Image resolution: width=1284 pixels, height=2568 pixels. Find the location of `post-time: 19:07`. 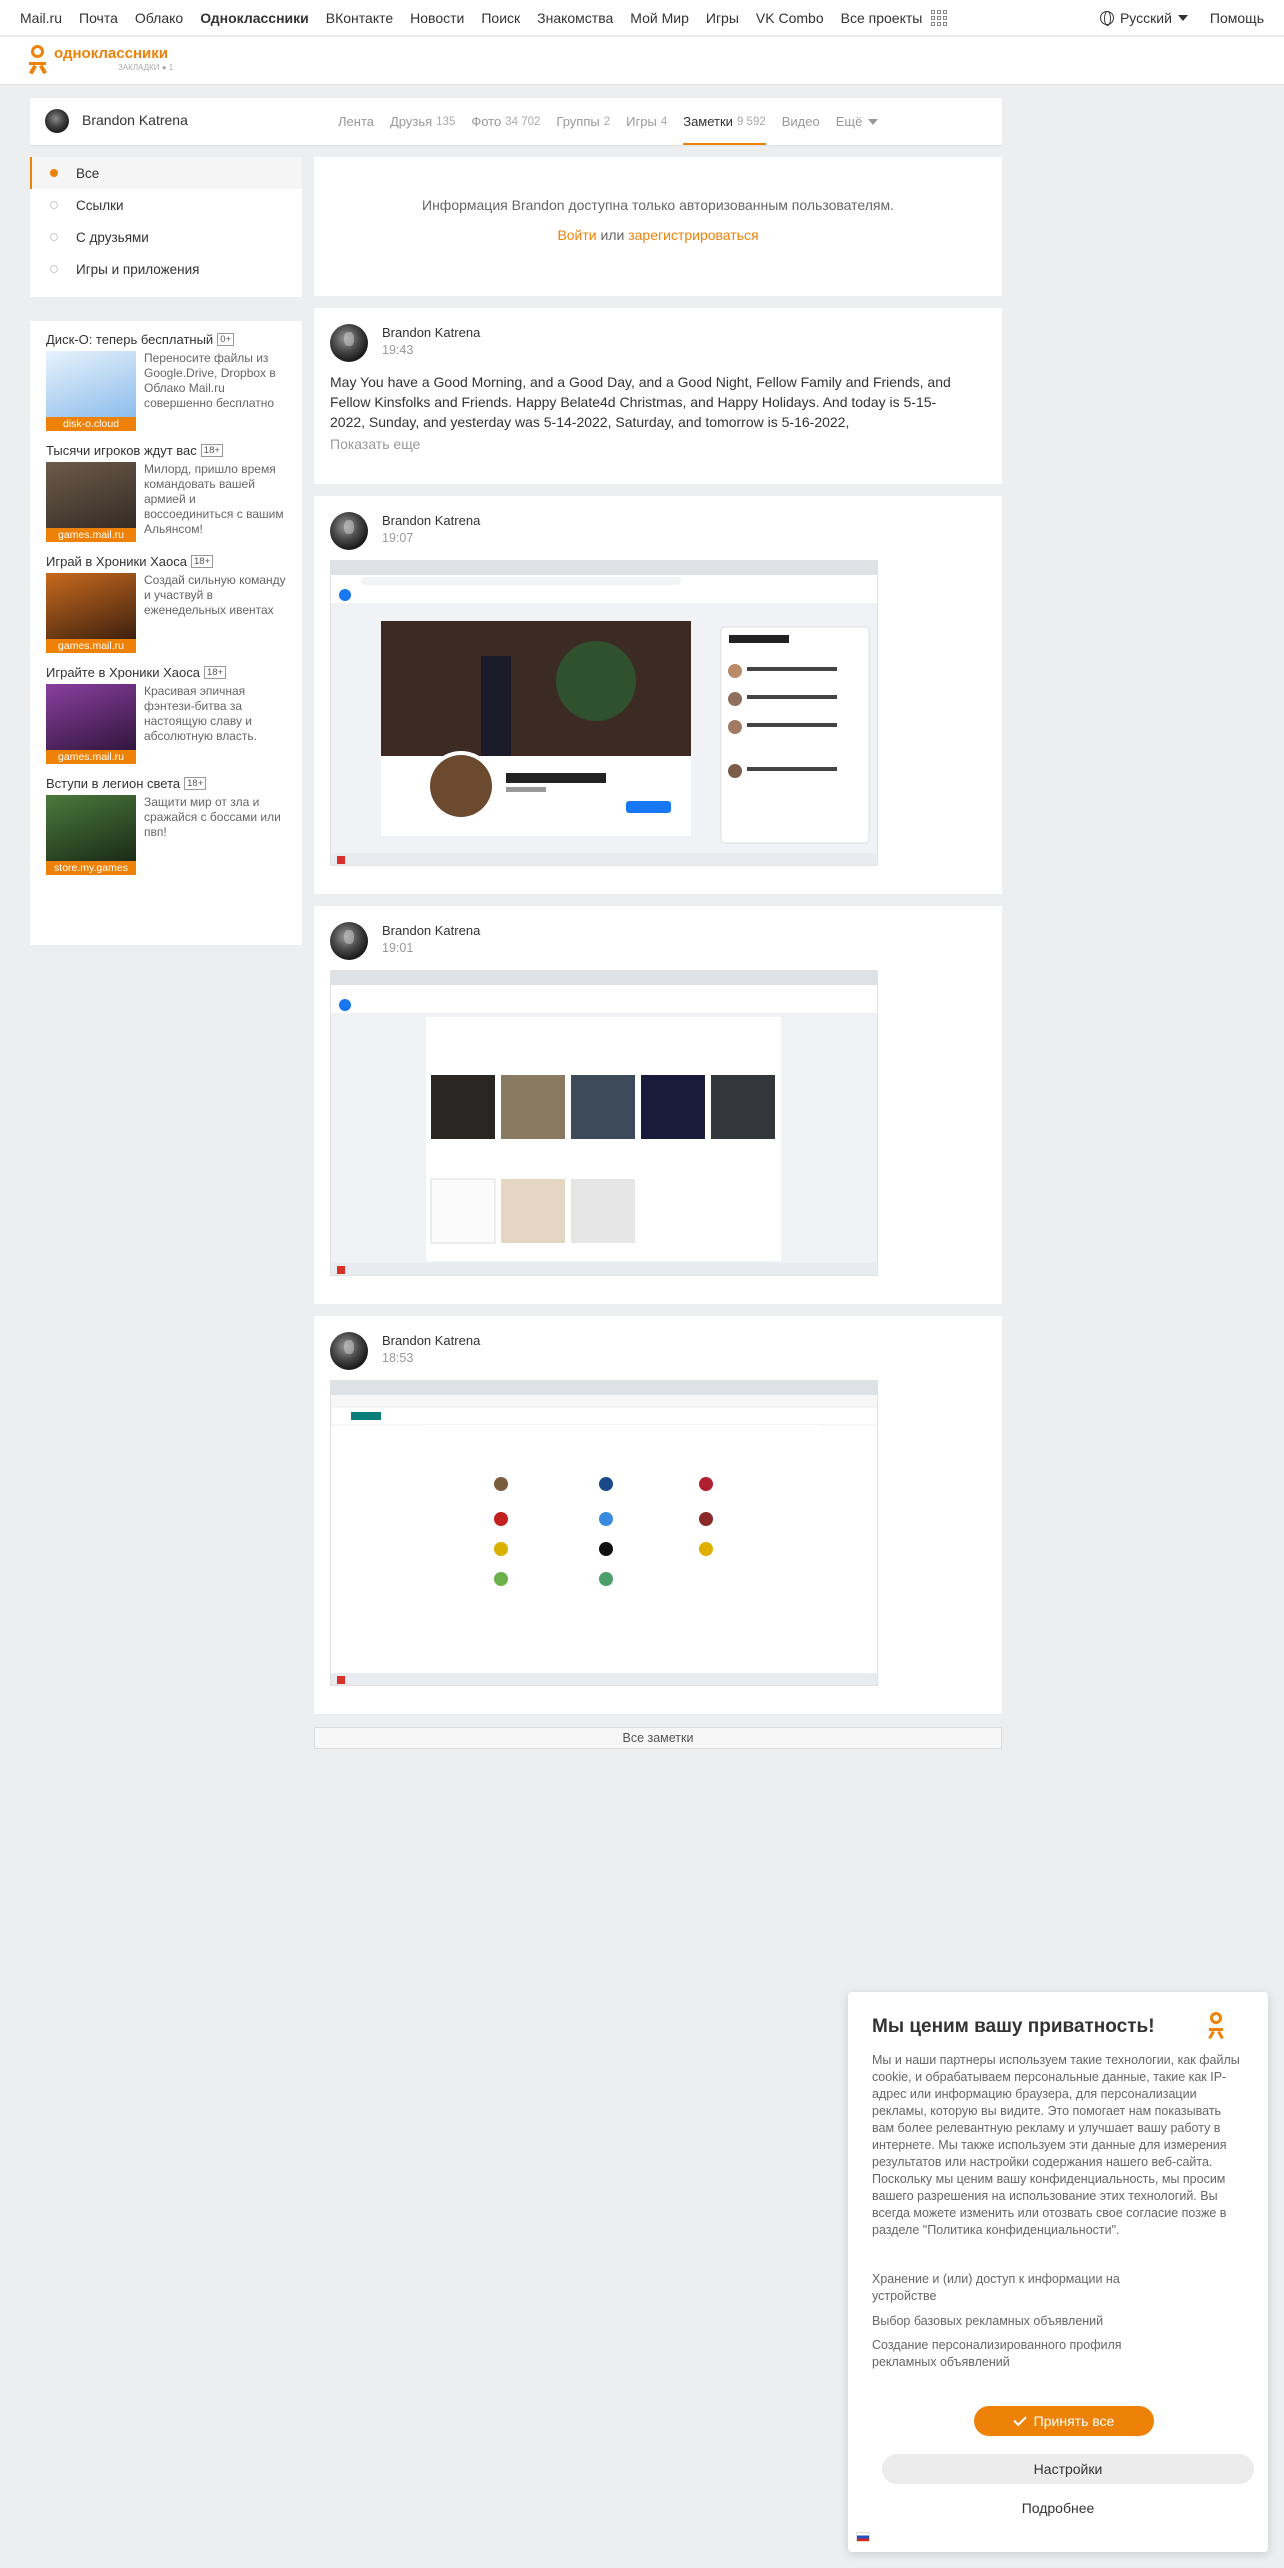

post-time: 19:07 is located at coordinates (398, 538).